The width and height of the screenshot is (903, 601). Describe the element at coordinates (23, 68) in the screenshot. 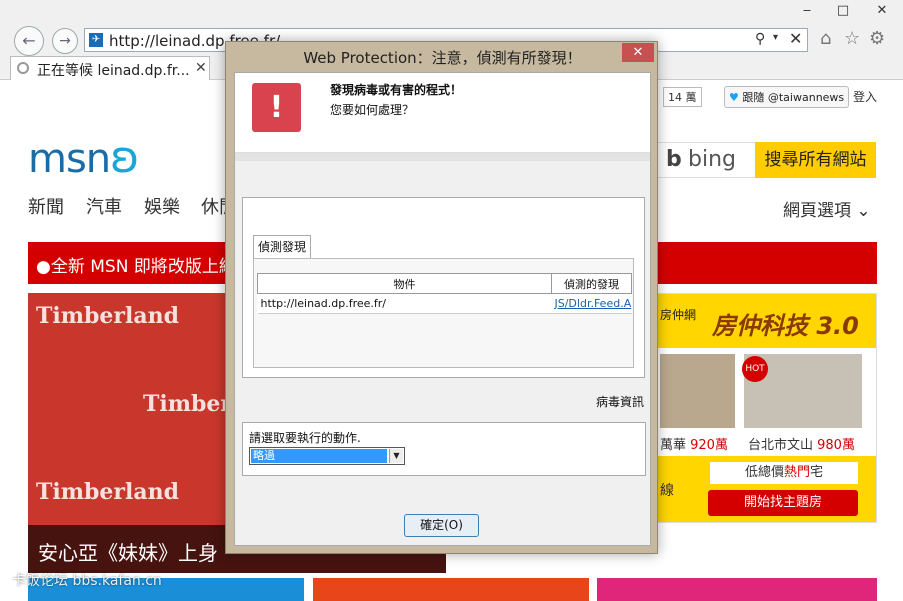

I see `loading-spinner-icon` at that location.